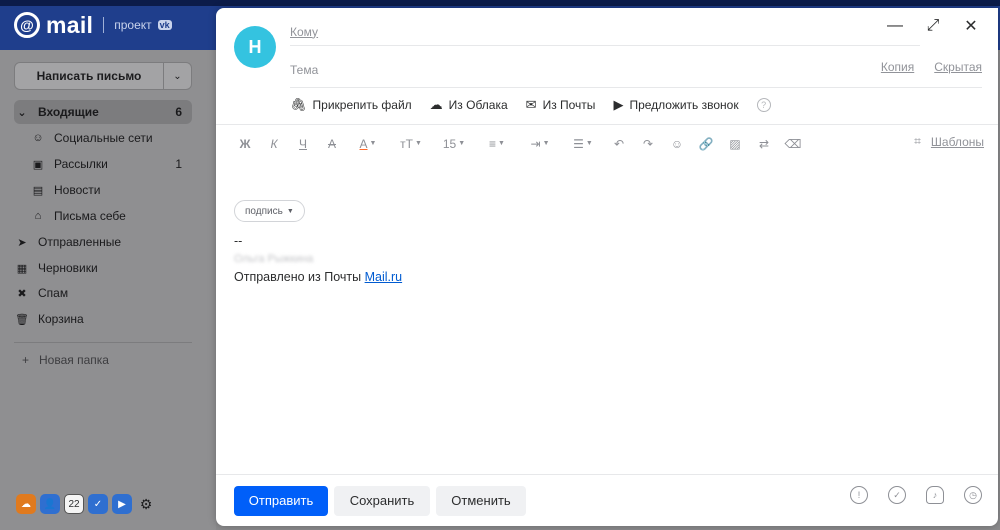 The height and width of the screenshot is (530, 1000). What do you see at coordinates (481, 500) in the screenshot?
I see `cancel-button: Отменить` at bounding box center [481, 500].